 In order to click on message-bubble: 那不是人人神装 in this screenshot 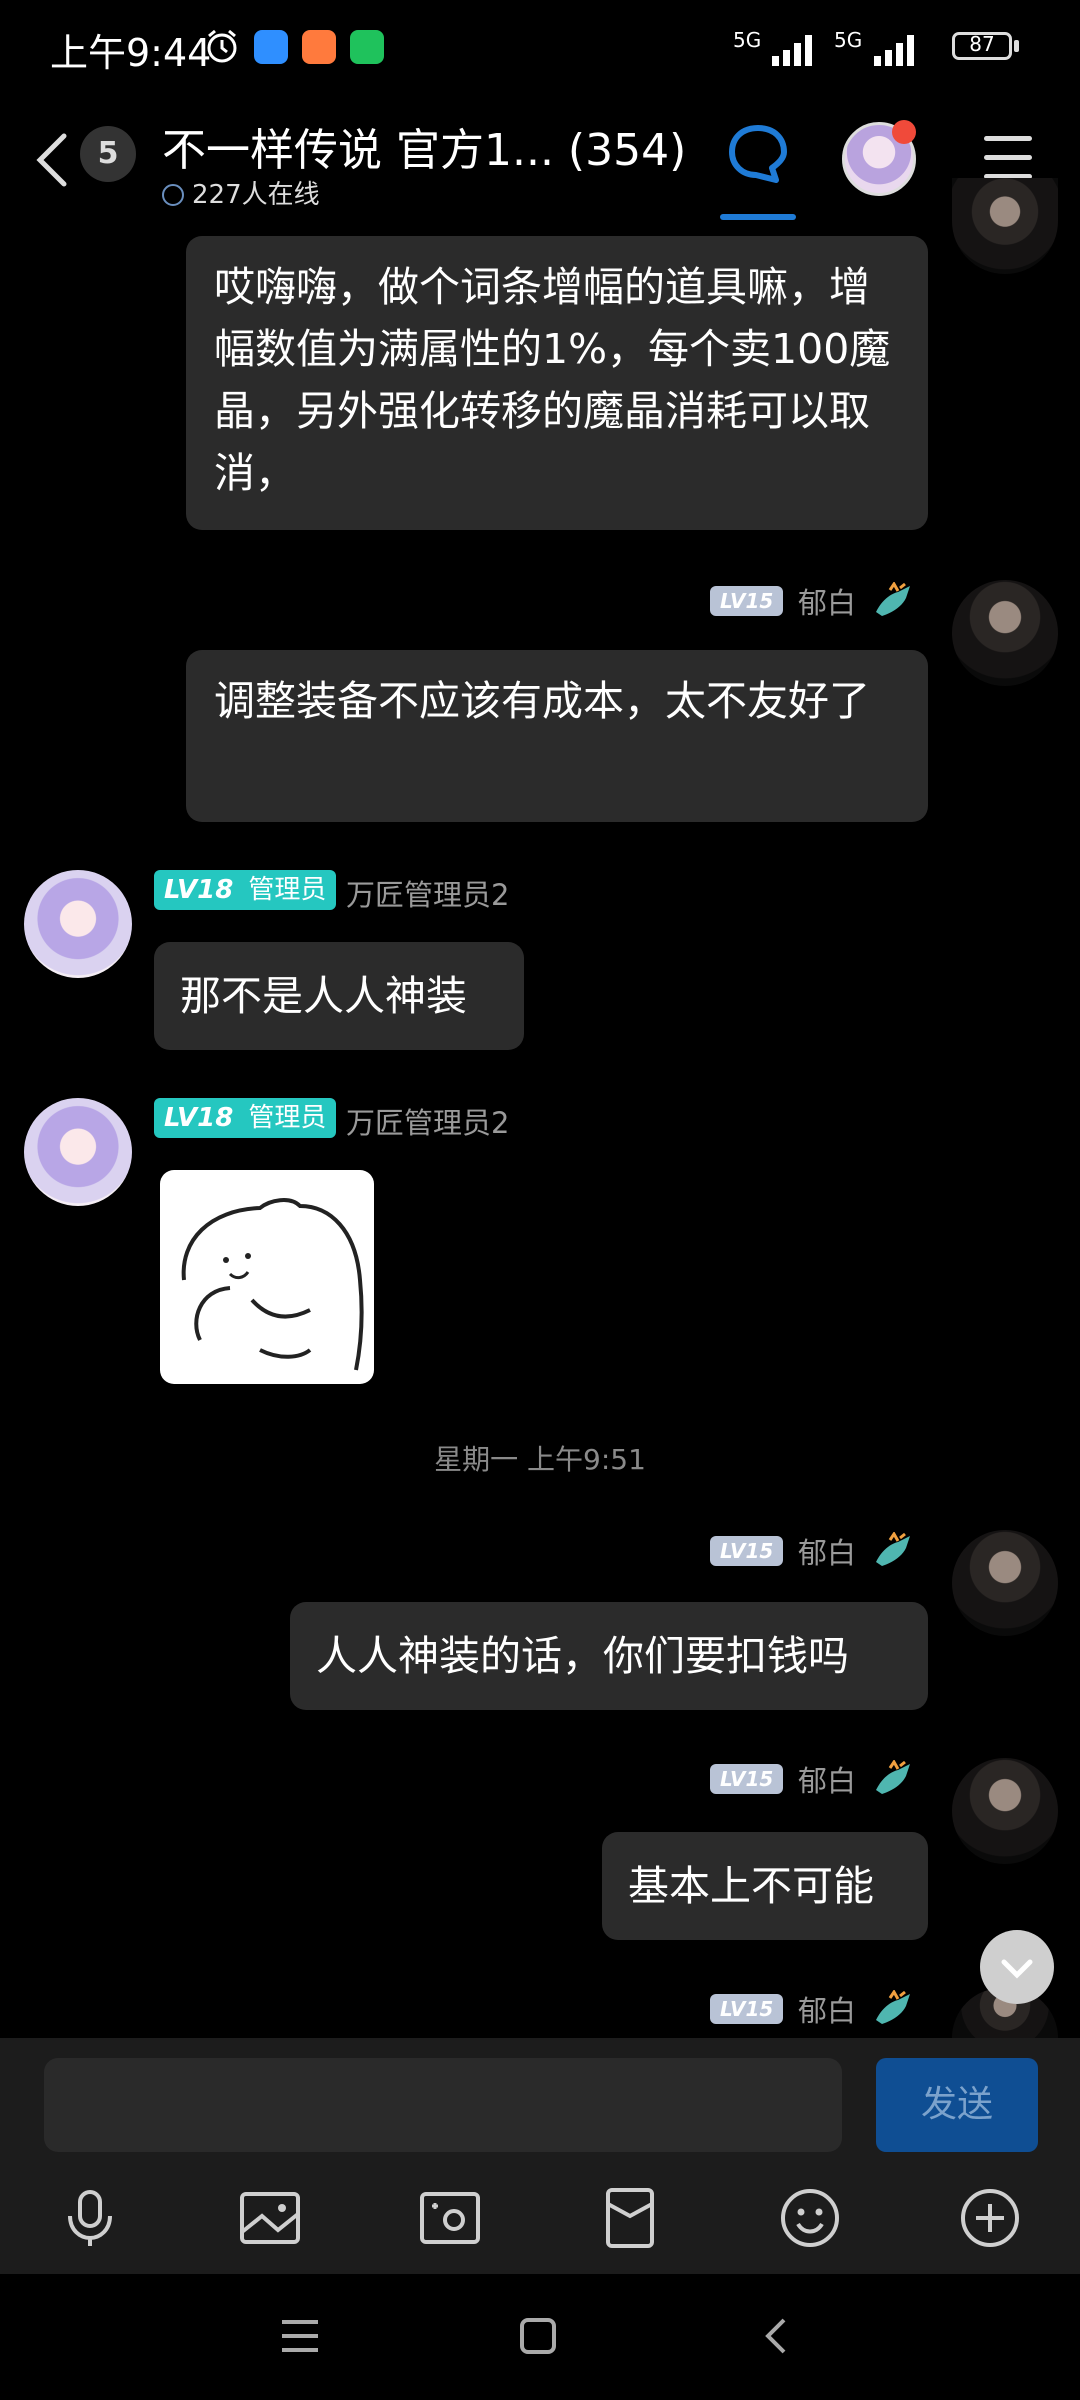, I will do `click(339, 996)`.